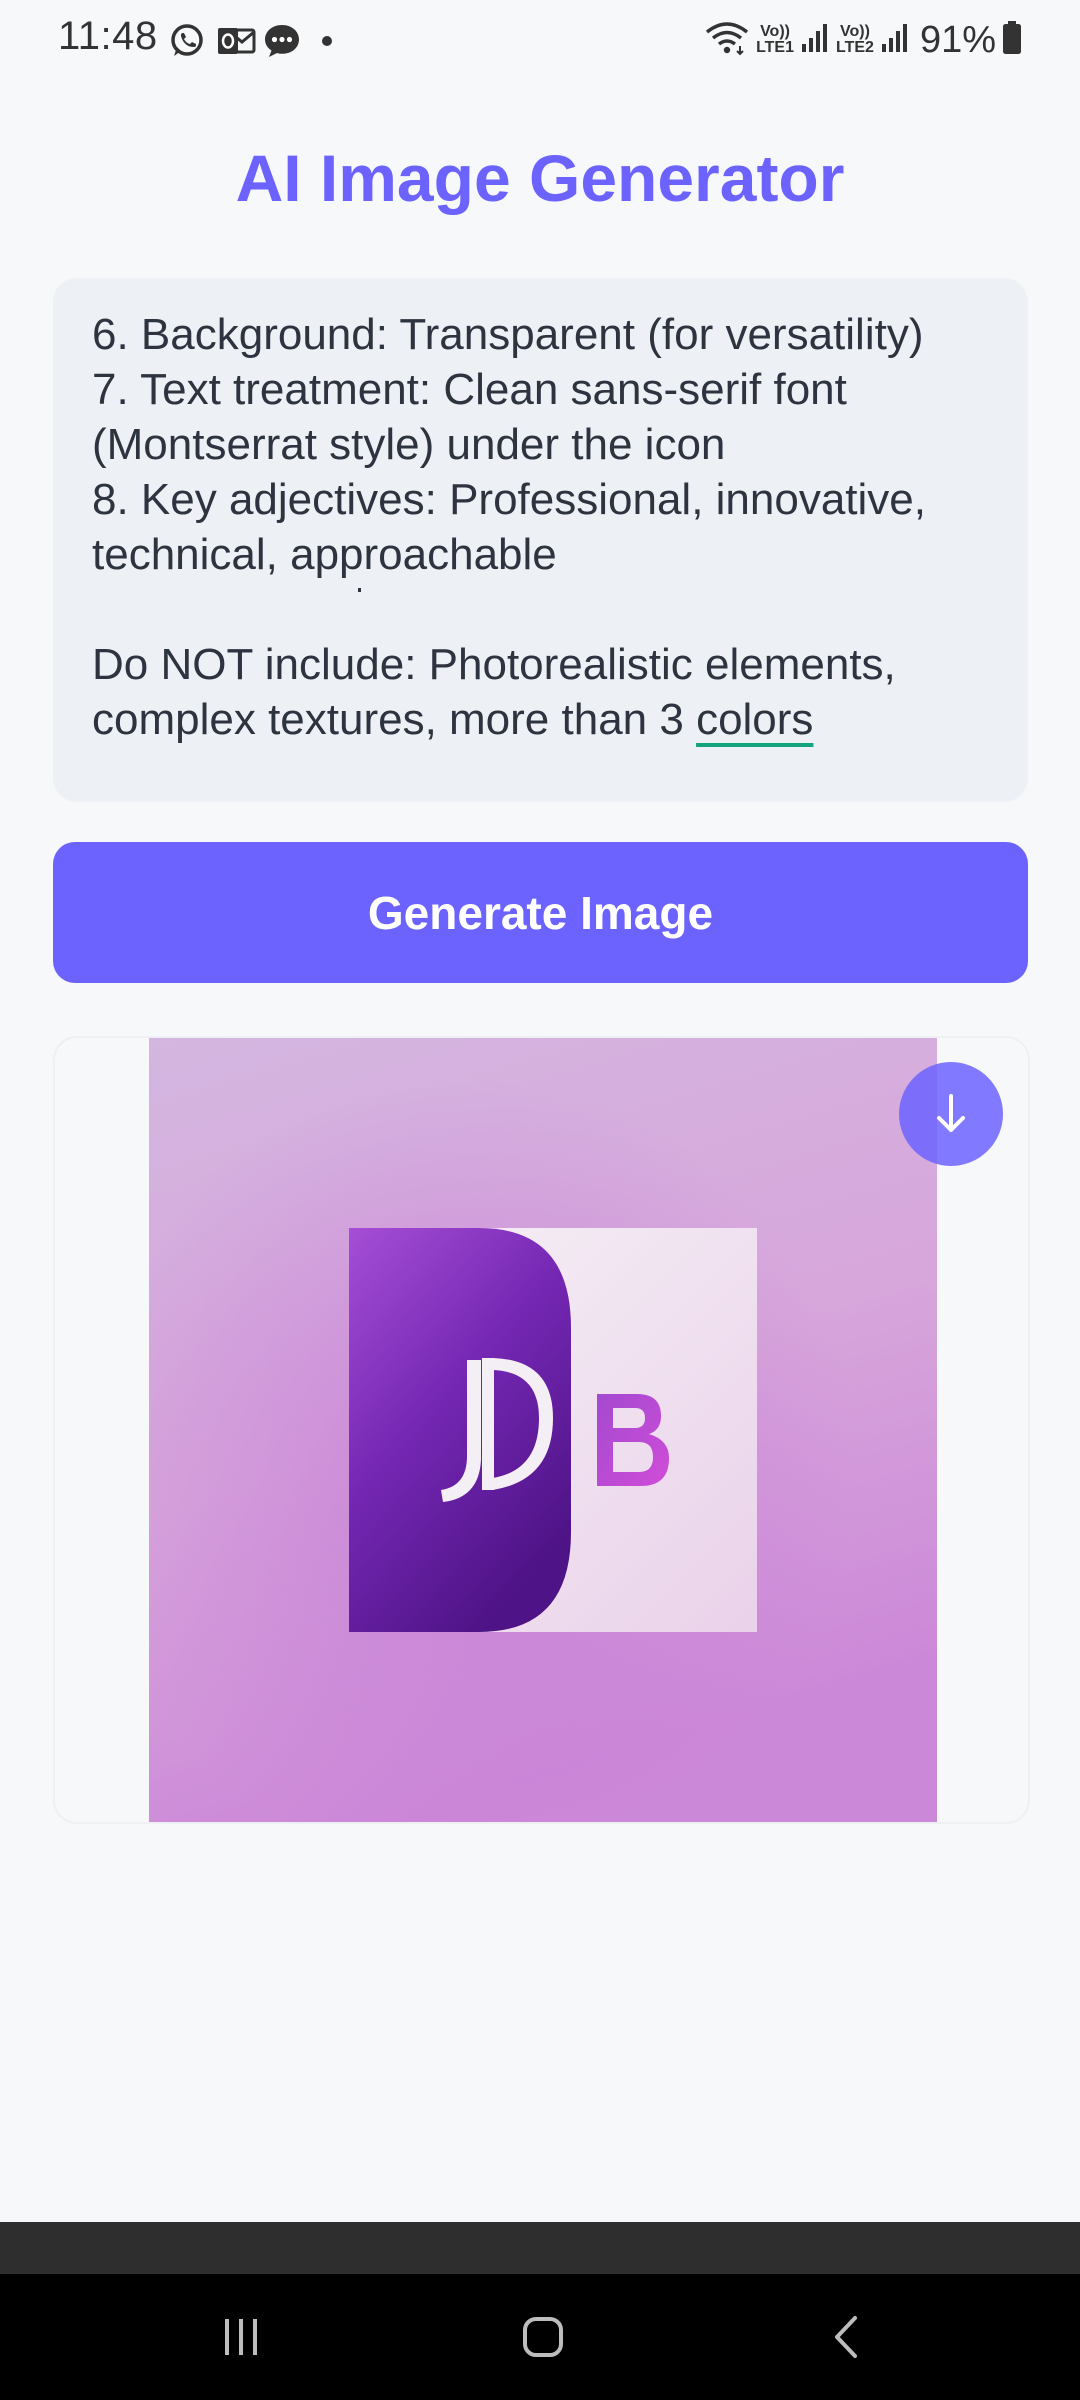 The height and width of the screenshot is (2400, 1080). What do you see at coordinates (754, 719) in the screenshot?
I see `spellcheck-word: colors` at bounding box center [754, 719].